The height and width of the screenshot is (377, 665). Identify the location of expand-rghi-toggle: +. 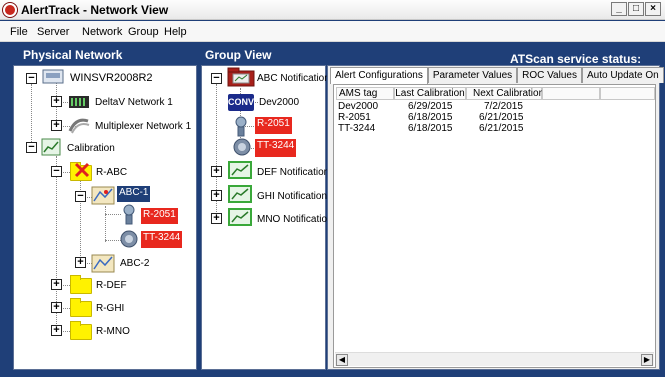
(56, 307).